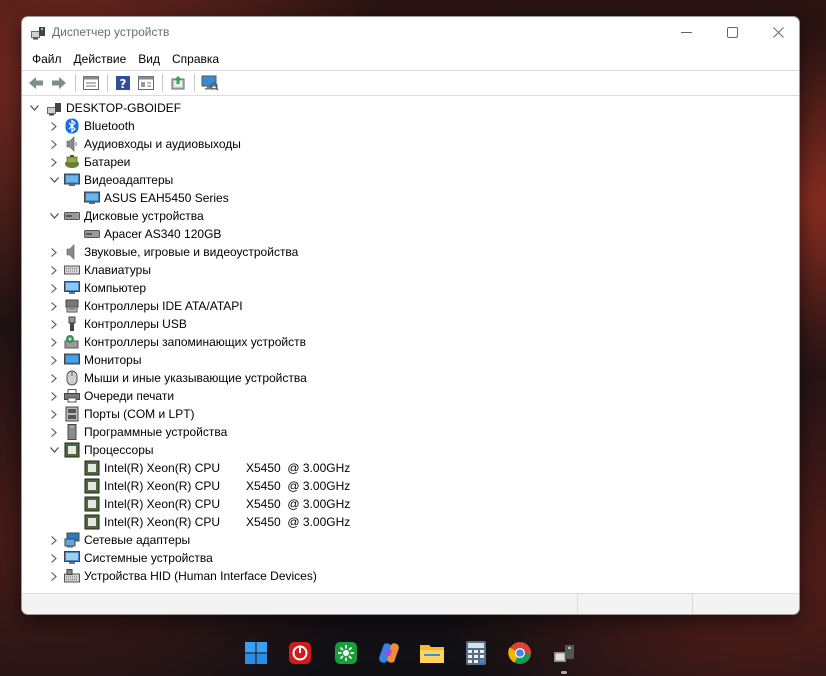  I want to click on tree-category: Клавиатуры, so click(99, 270).